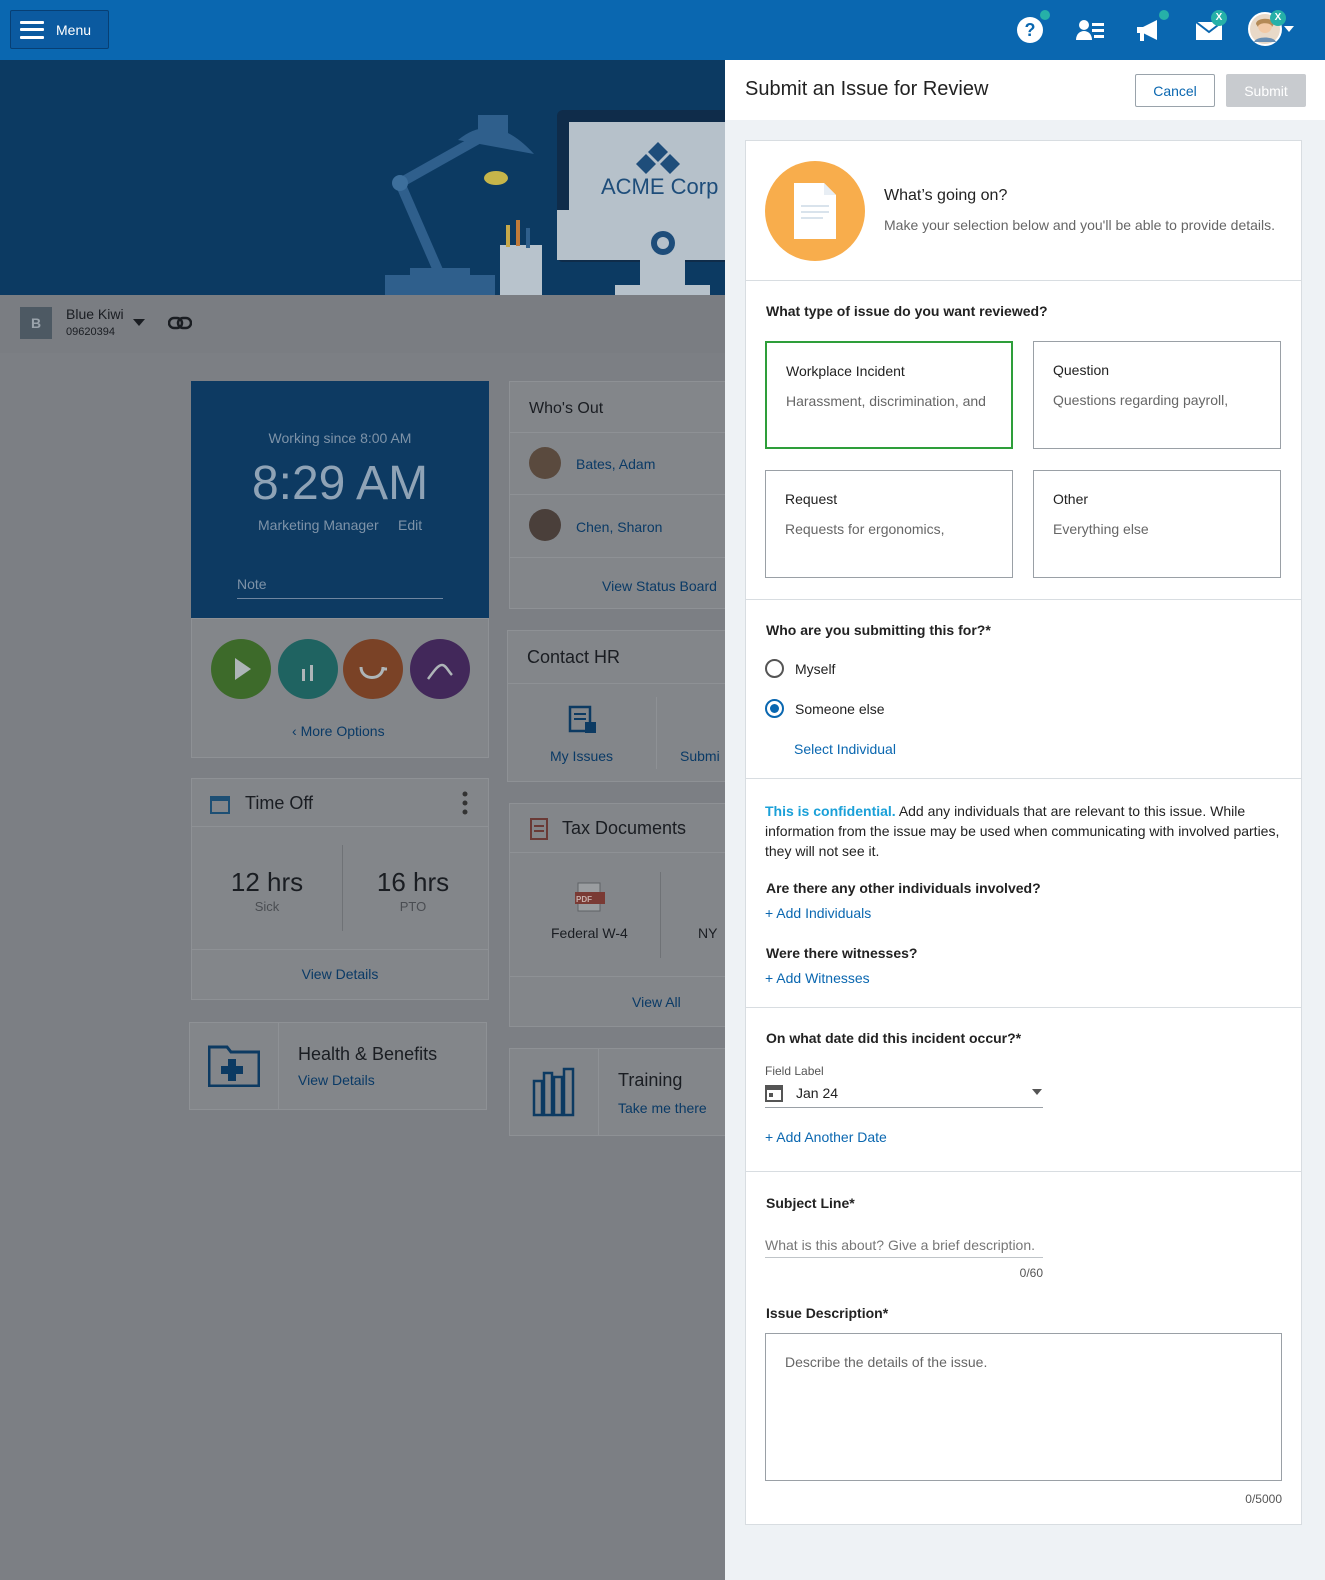 The width and height of the screenshot is (1325, 1580). What do you see at coordinates (815, 211) in the screenshot?
I see `document-illustration` at bounding box center [815, 211].